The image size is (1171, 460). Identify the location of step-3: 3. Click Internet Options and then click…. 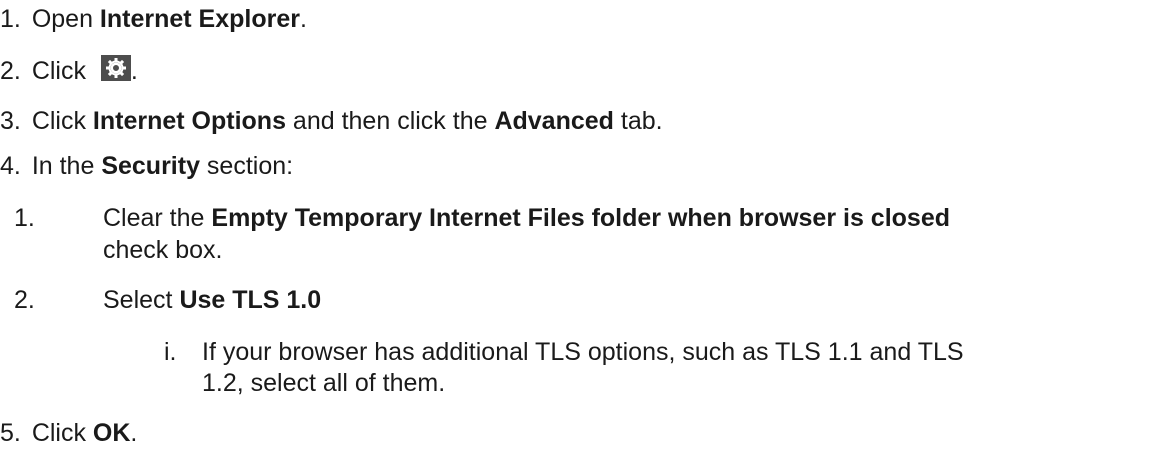
(331, 121).